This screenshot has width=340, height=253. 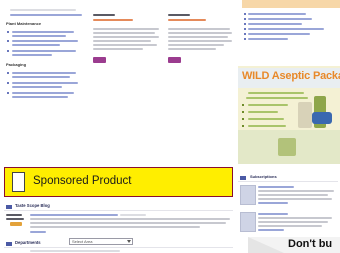 I want to click on post-date, so click(x=133, y=215).